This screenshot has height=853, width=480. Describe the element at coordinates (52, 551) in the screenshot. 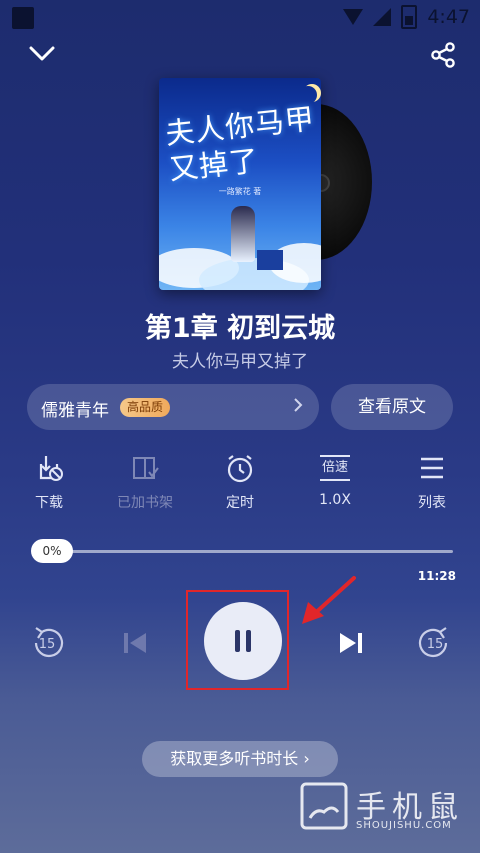

I see `progress-knob: 0%` at that location.